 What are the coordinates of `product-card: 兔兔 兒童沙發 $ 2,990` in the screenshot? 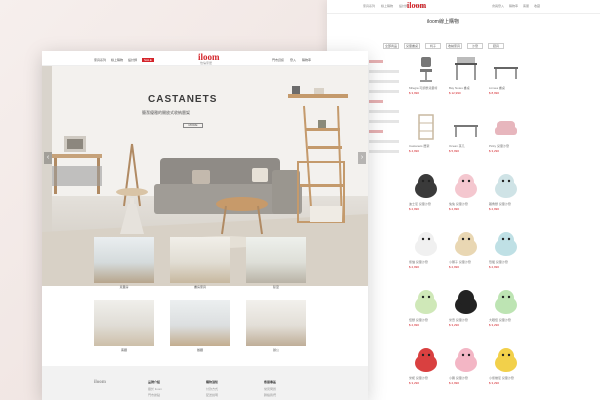 It's located at (466, 196).